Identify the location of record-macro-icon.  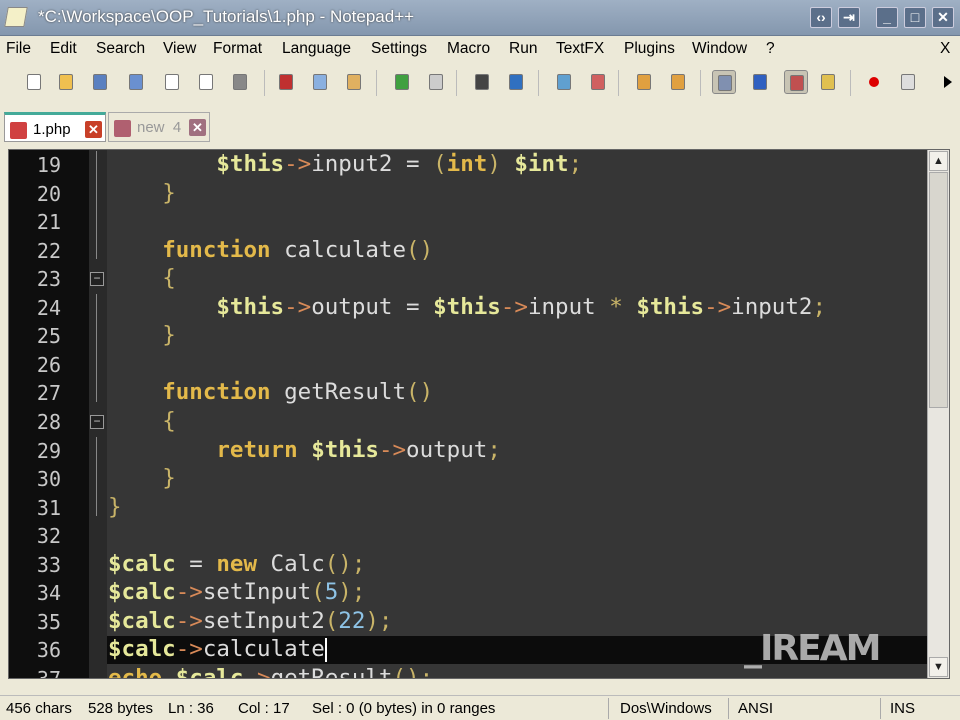
(874, 82).